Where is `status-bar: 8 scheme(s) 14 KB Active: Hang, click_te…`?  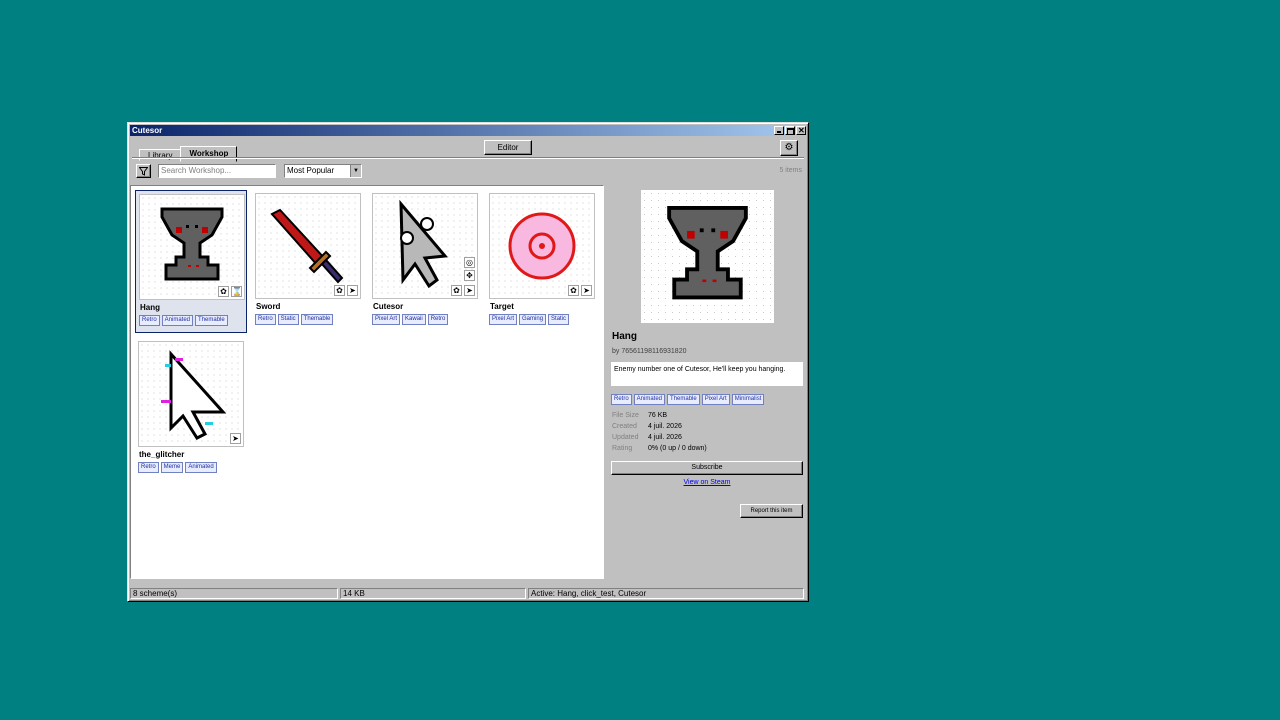
status-bar: 8 scheme(s) 14 KB Active: Hang, click_te… is located at coordinates (468, 593).